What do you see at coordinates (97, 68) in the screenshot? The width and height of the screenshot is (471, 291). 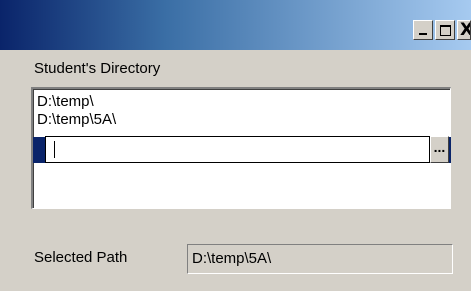 I see `students-directory-label: Student's Directory` at bounding box center [97, 68].